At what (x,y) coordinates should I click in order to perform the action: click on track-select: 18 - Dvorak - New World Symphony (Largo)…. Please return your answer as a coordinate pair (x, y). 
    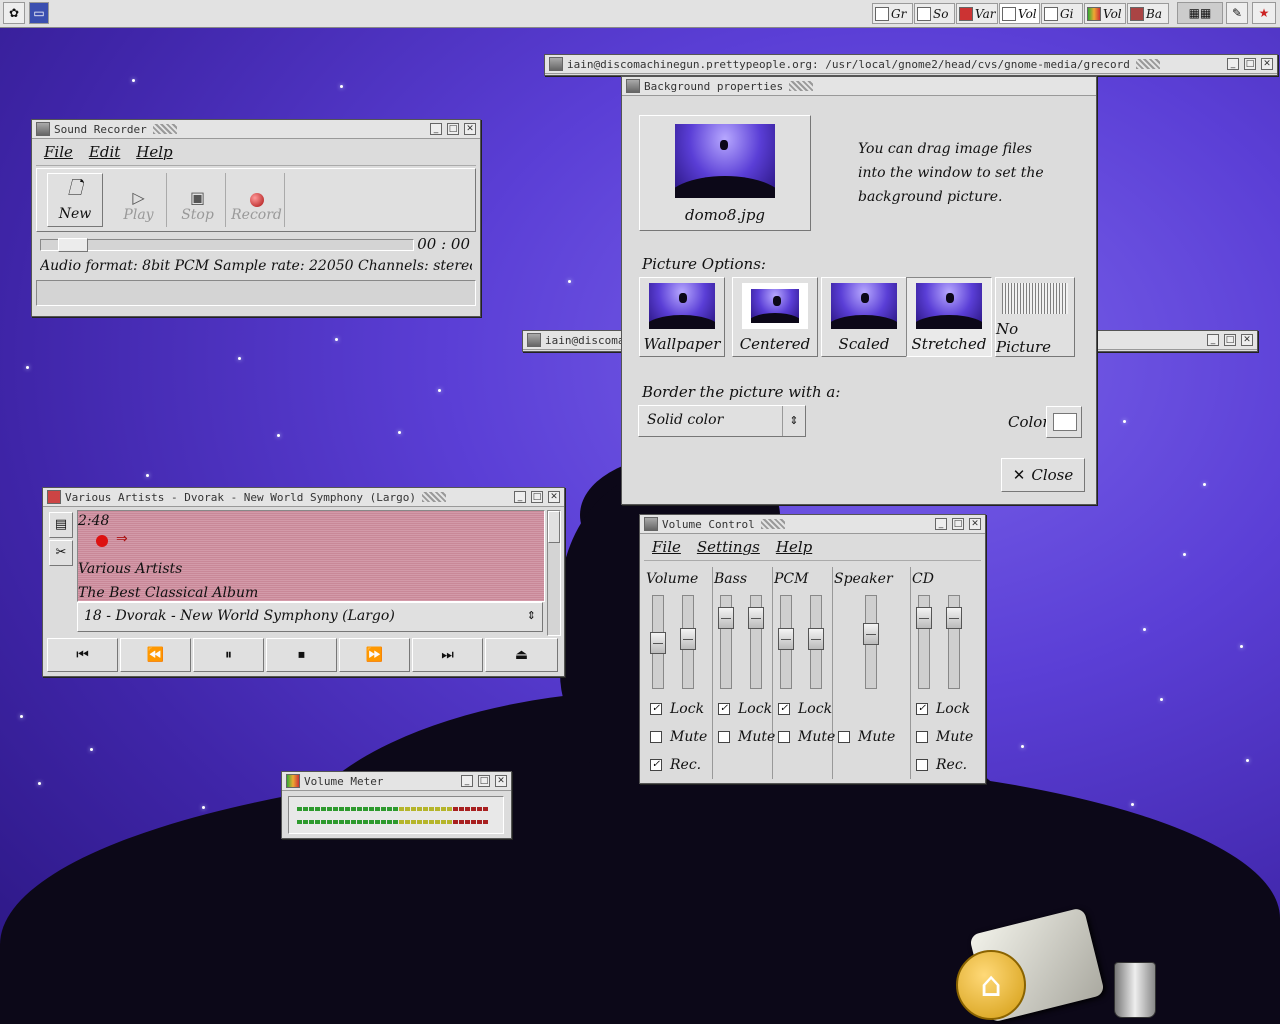
    Looking at the image, I should click on (310, 617).